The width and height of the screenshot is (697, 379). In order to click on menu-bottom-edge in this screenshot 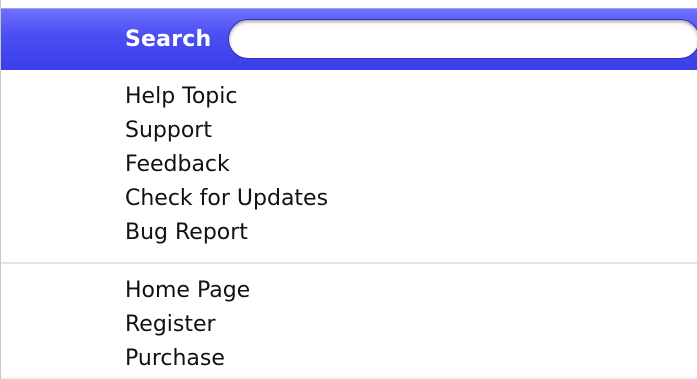, I will do `click(349, 377)`.